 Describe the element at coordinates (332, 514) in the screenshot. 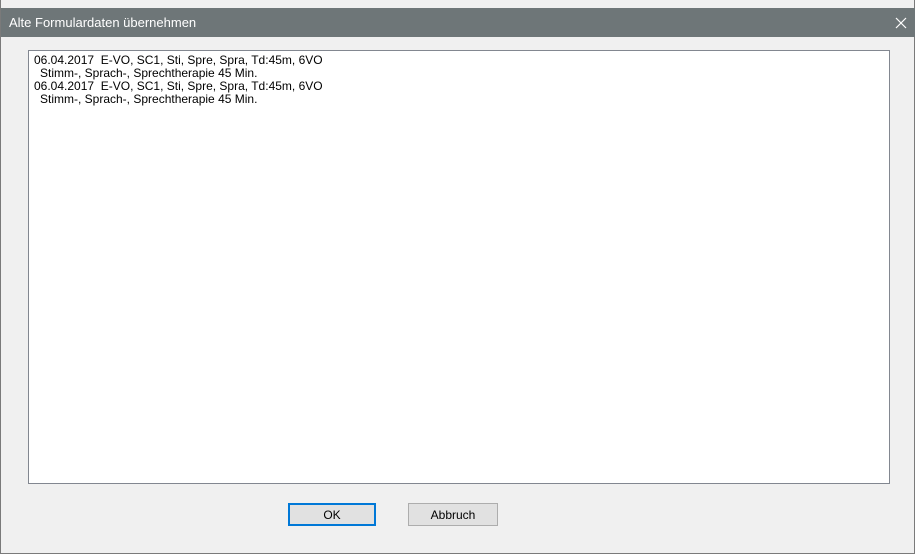

I see `ok-button: OK` at that location.